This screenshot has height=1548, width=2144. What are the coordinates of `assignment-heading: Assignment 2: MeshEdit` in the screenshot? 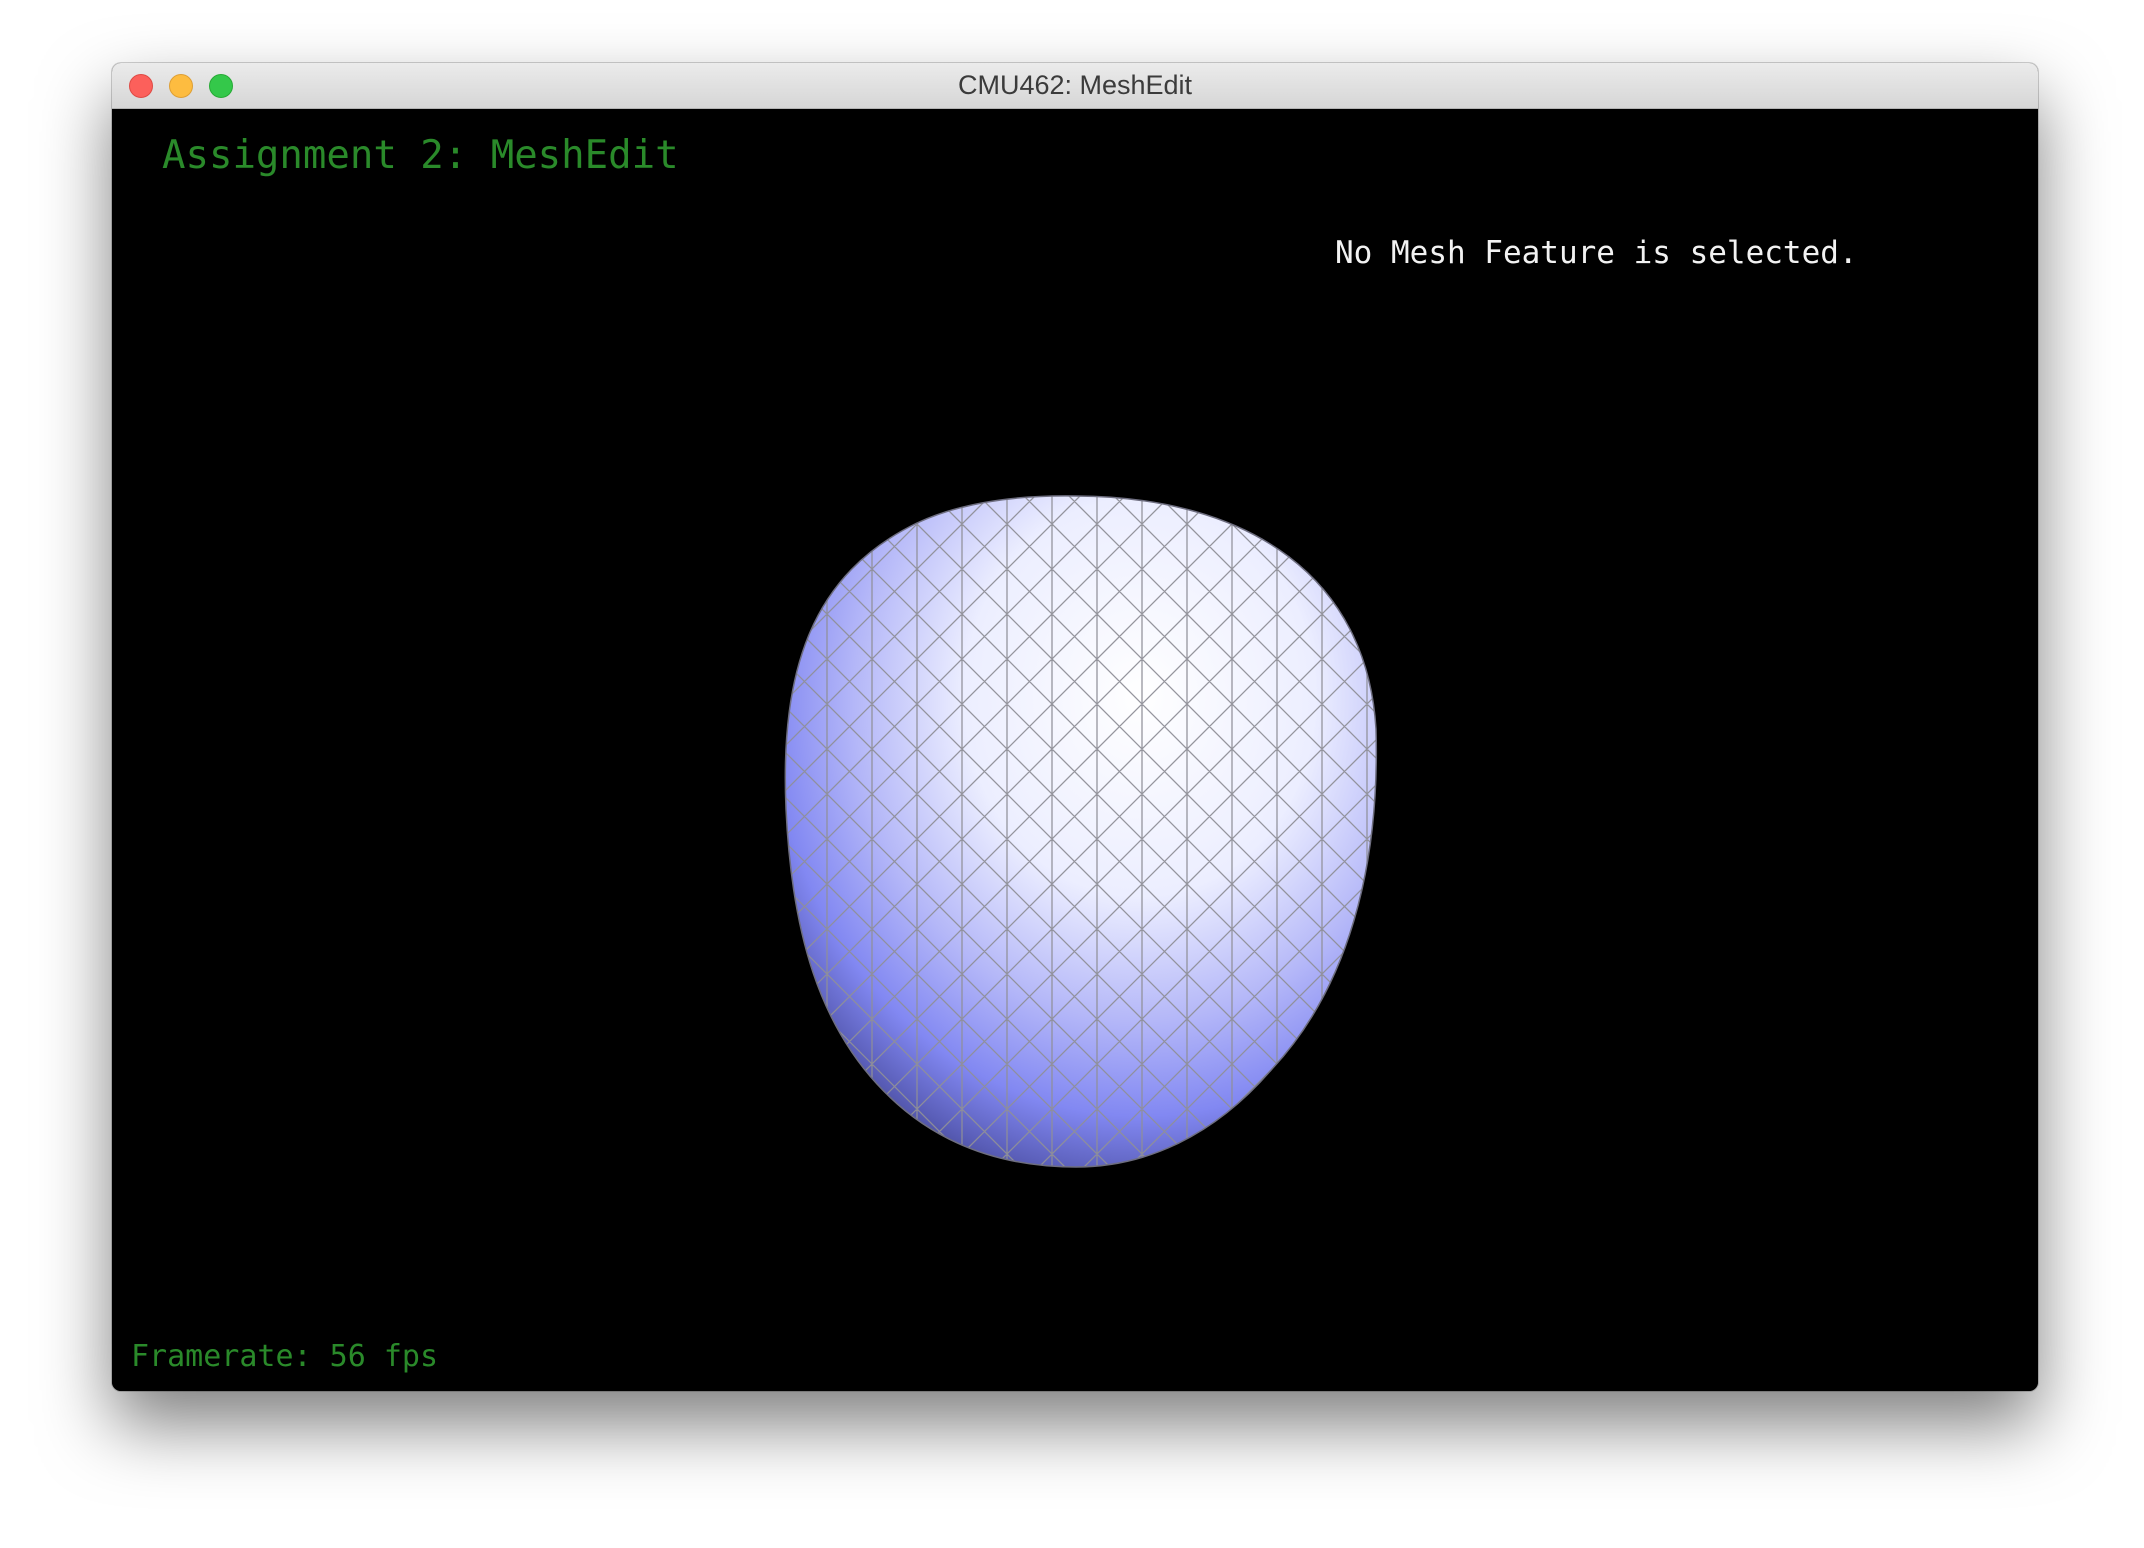 It's located at (420, 155).